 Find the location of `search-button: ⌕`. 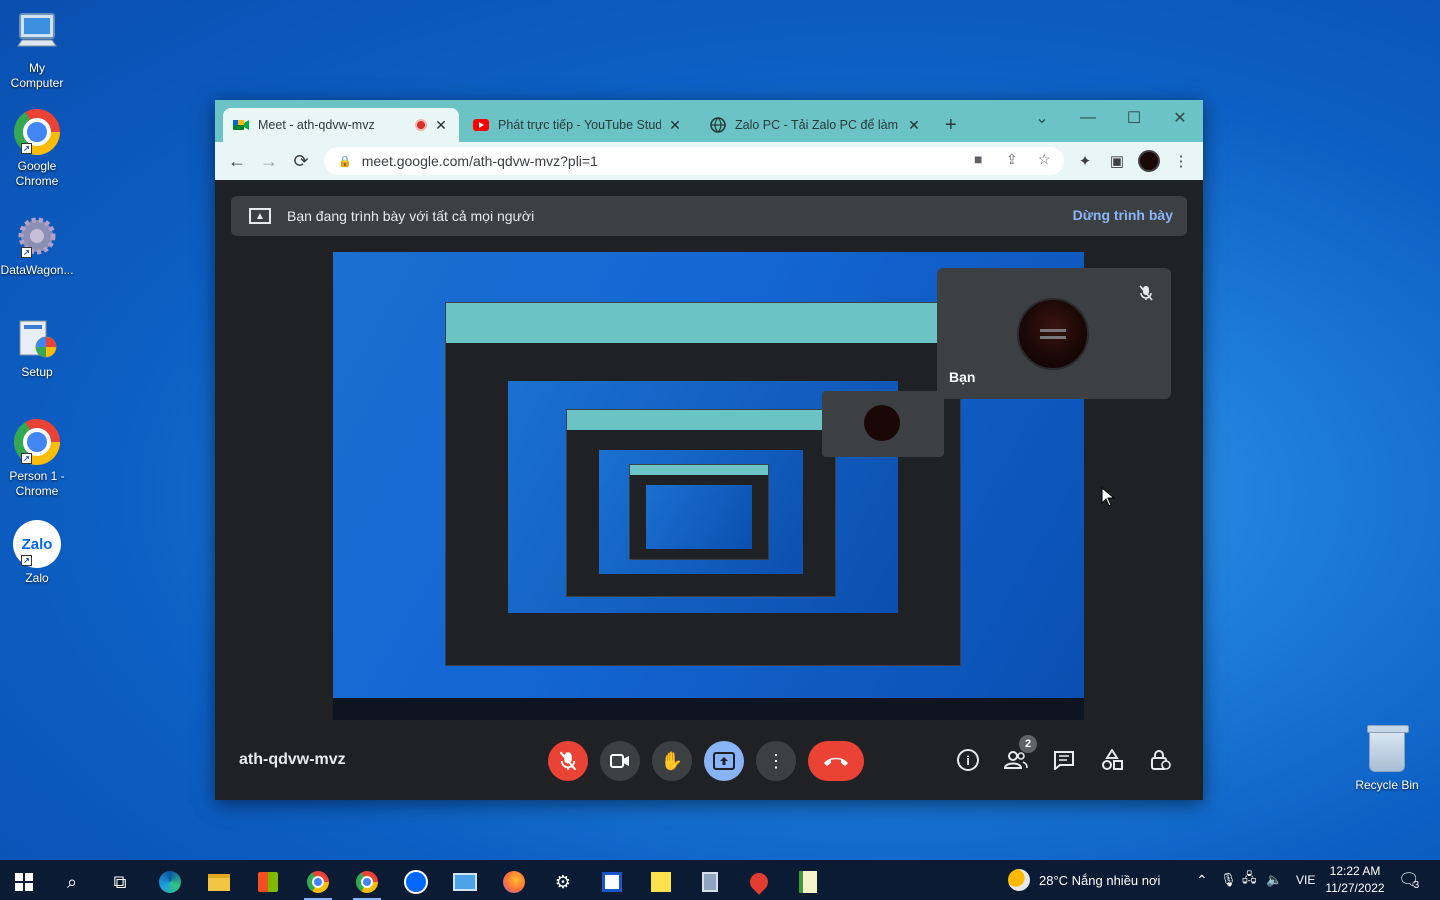

search-button: ⌕ is located at coordinates (72, 882).